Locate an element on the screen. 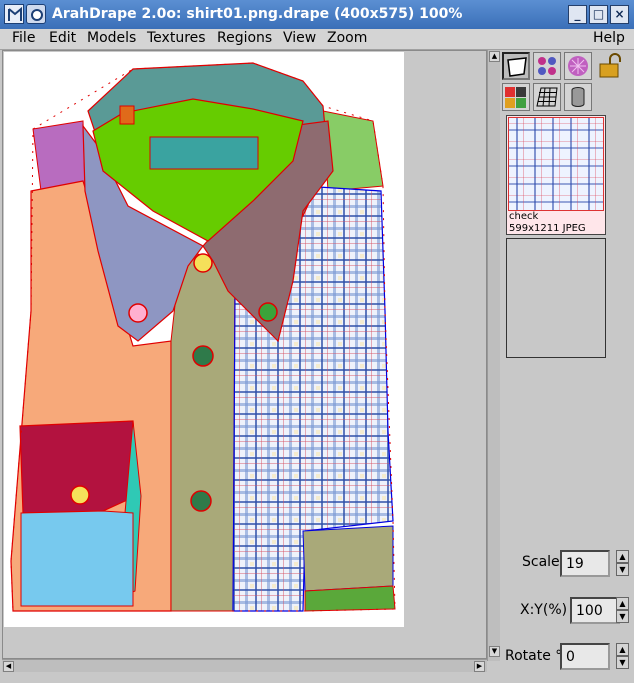 The width and height of the screenshot is (634, 683). menu-view: View is located at coordinates (299, 38).